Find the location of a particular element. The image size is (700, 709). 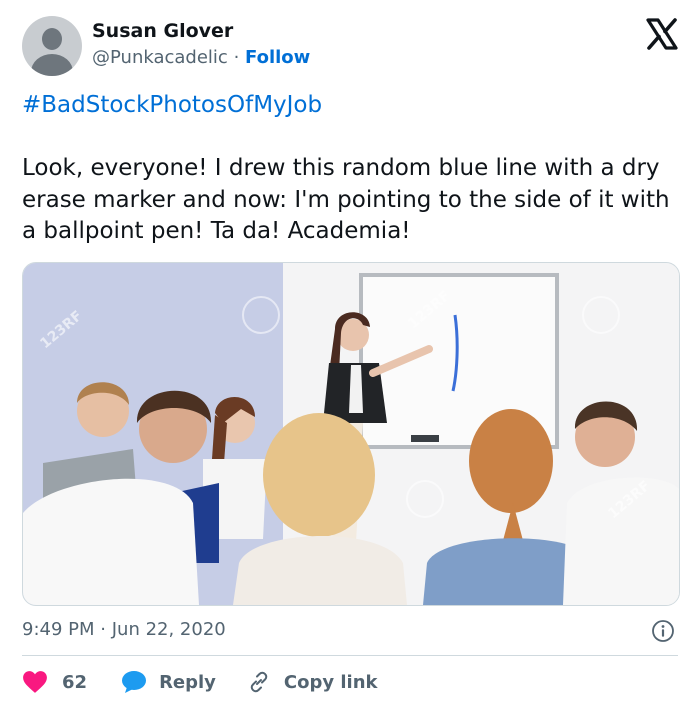

avatar is located at coordinates (52, 46).